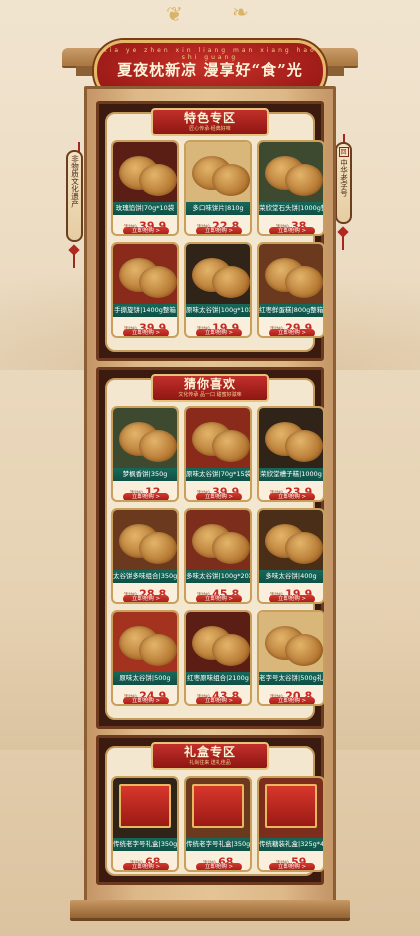 This screenshot has width=420, height=936. Describe the element at coordinates (218, 490) in the screenshot. I see `price-row: 活动价39.9` at that location.